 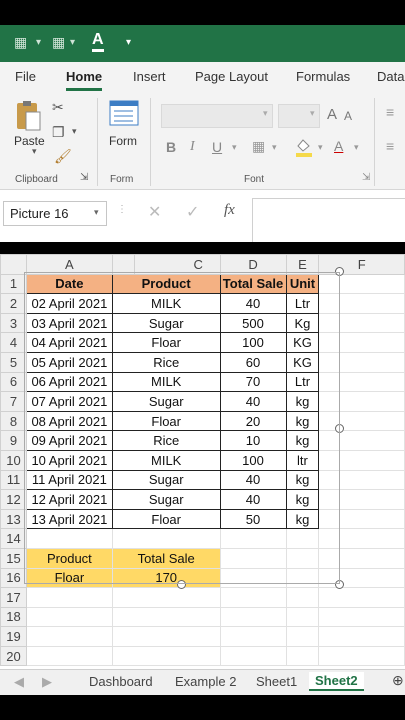 I want to click on font-color-button: A, so click(x=338, y=146).